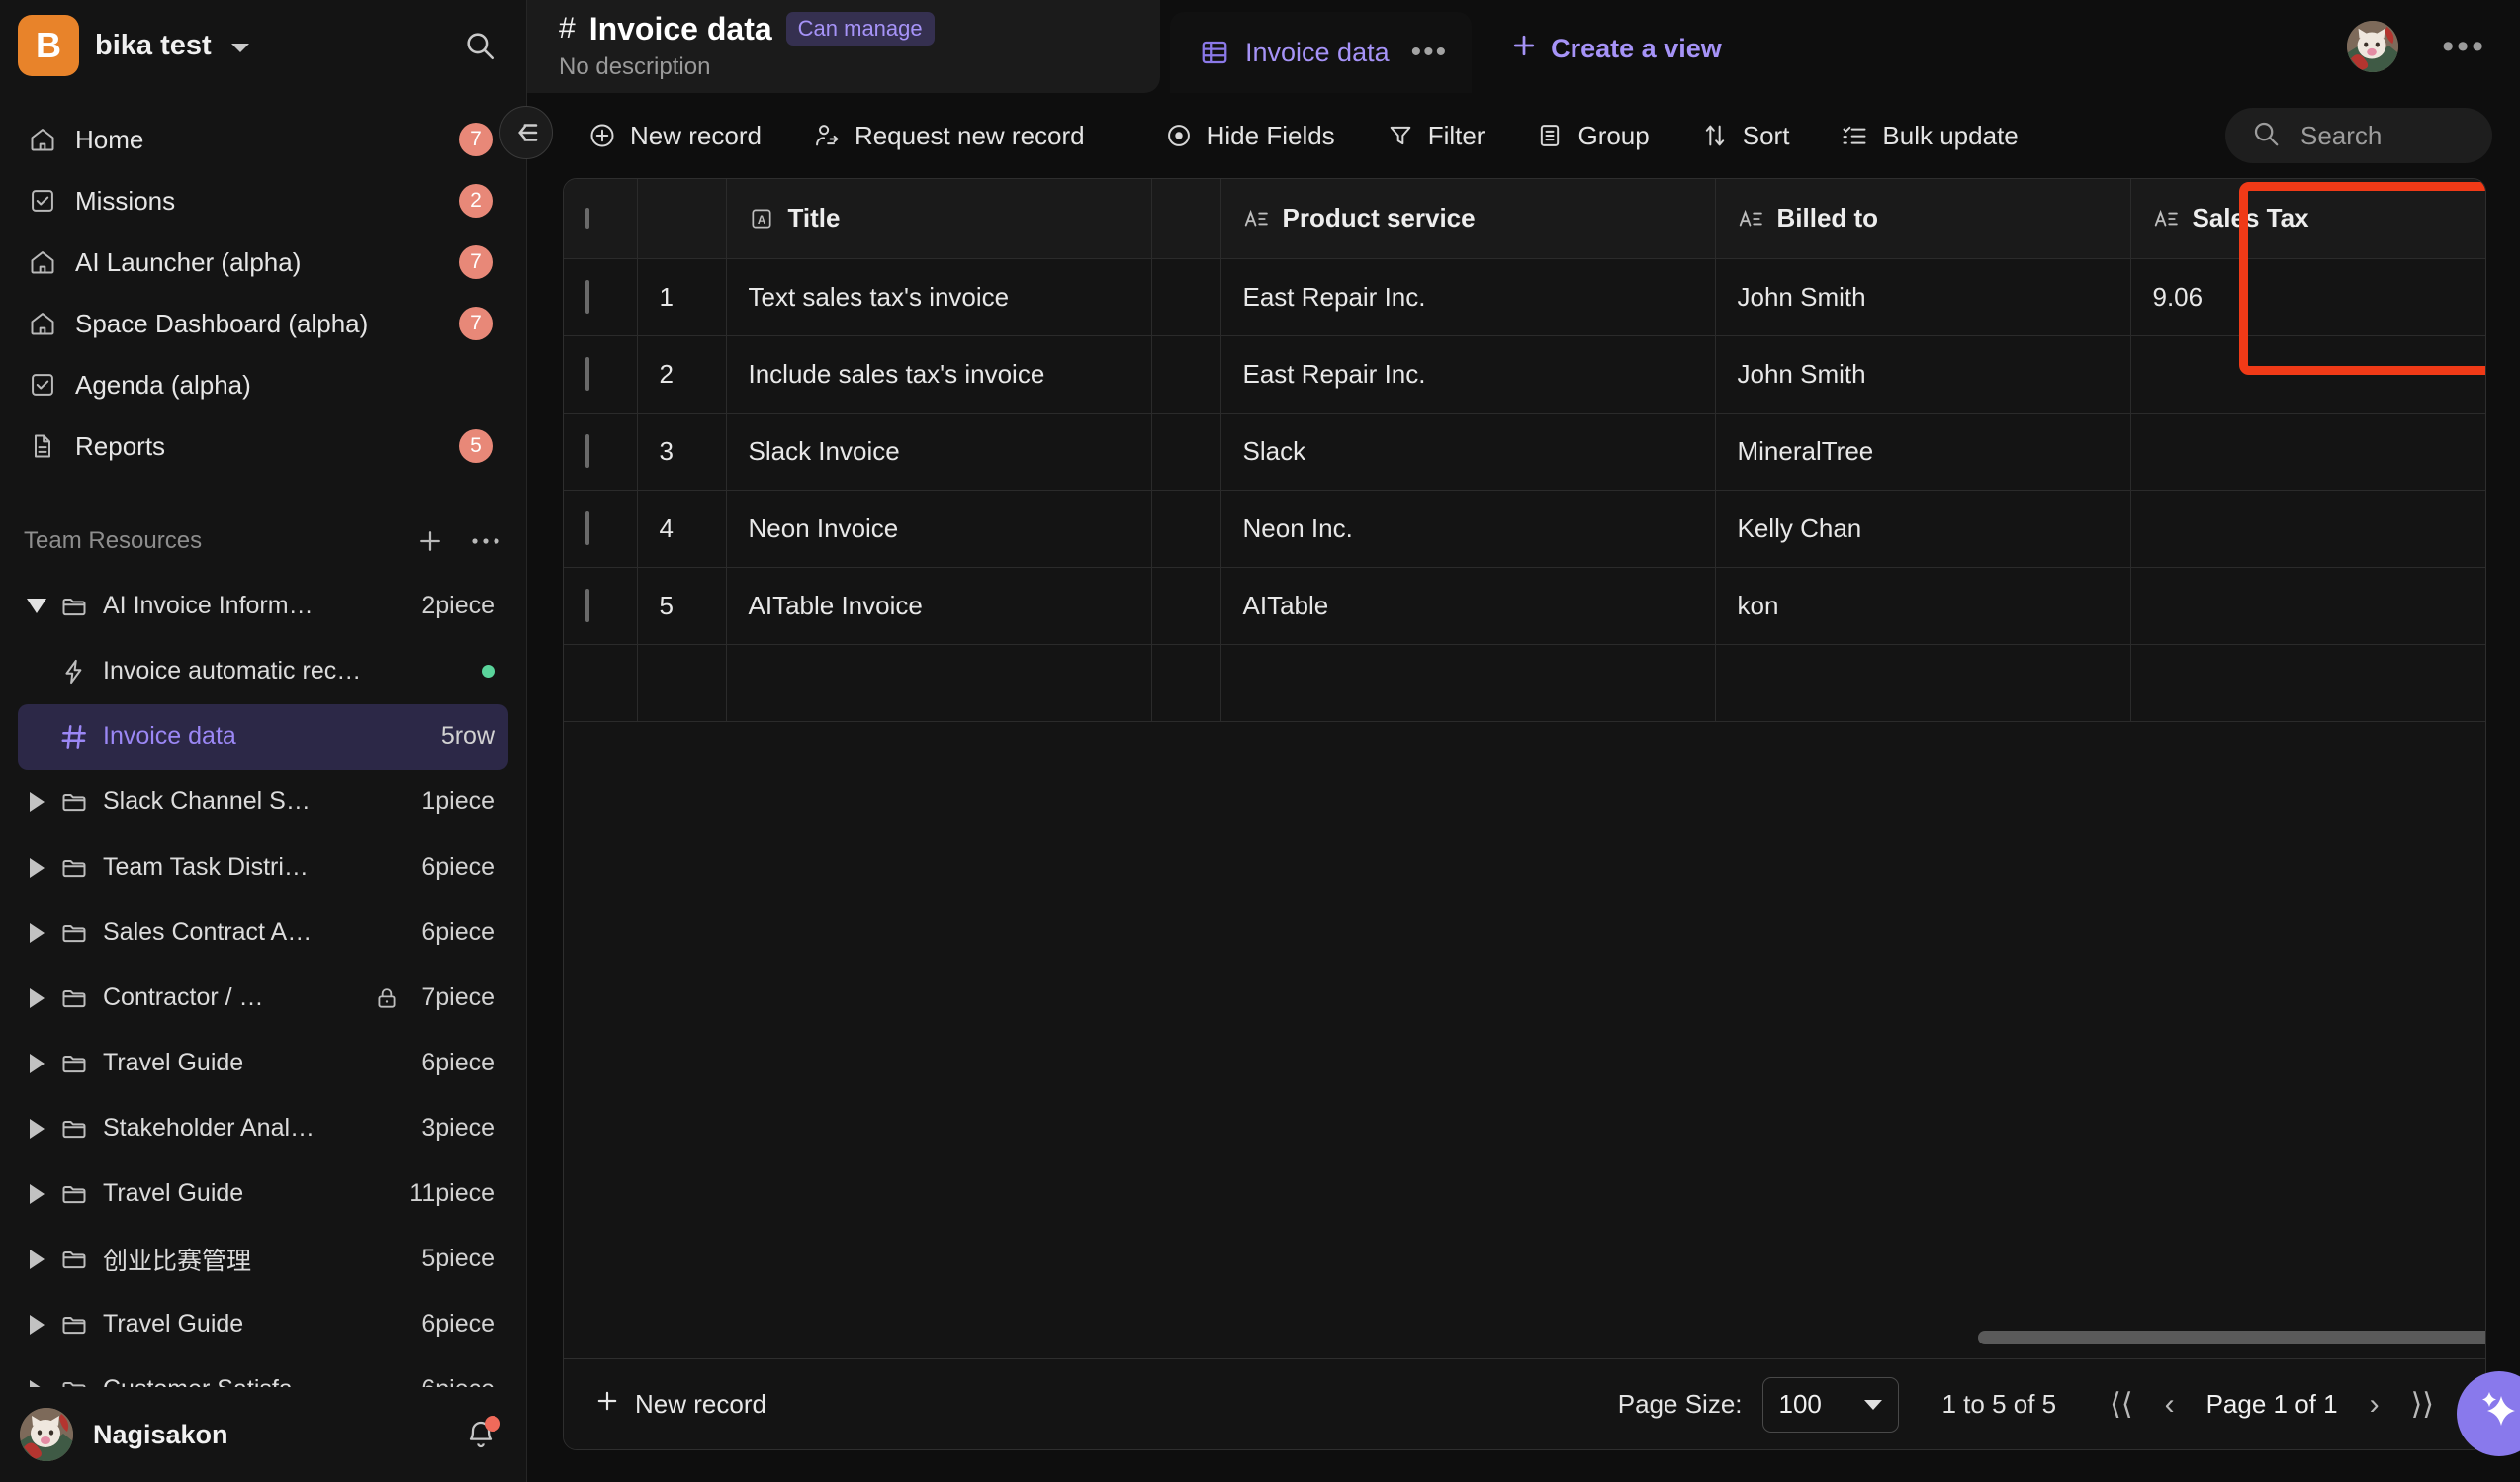  What do you see at coordinates (263, 201) in the screenshot?
I see `sidebar-item-missions: Missions 2` at bounding box center [263, 201].